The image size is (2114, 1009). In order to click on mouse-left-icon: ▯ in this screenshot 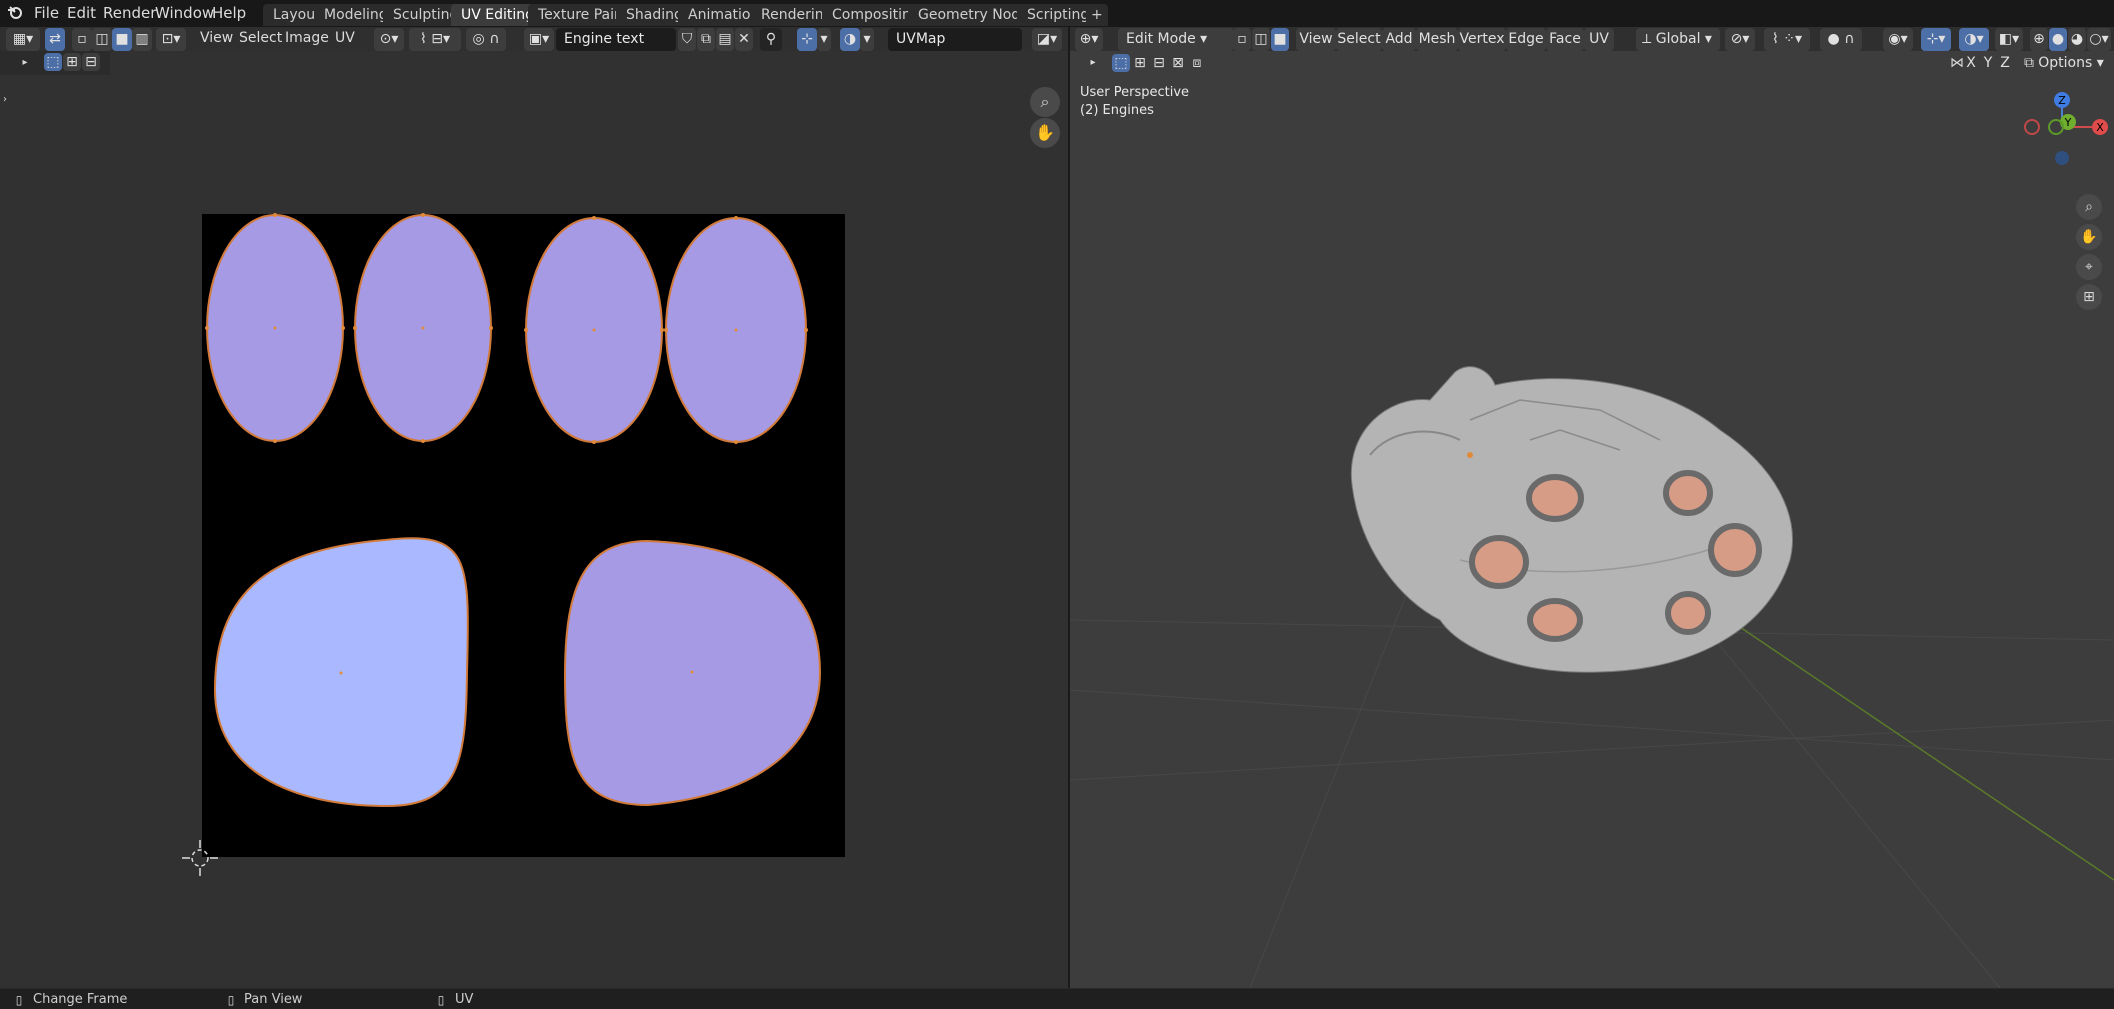, I will do `click(19, 1000)`.